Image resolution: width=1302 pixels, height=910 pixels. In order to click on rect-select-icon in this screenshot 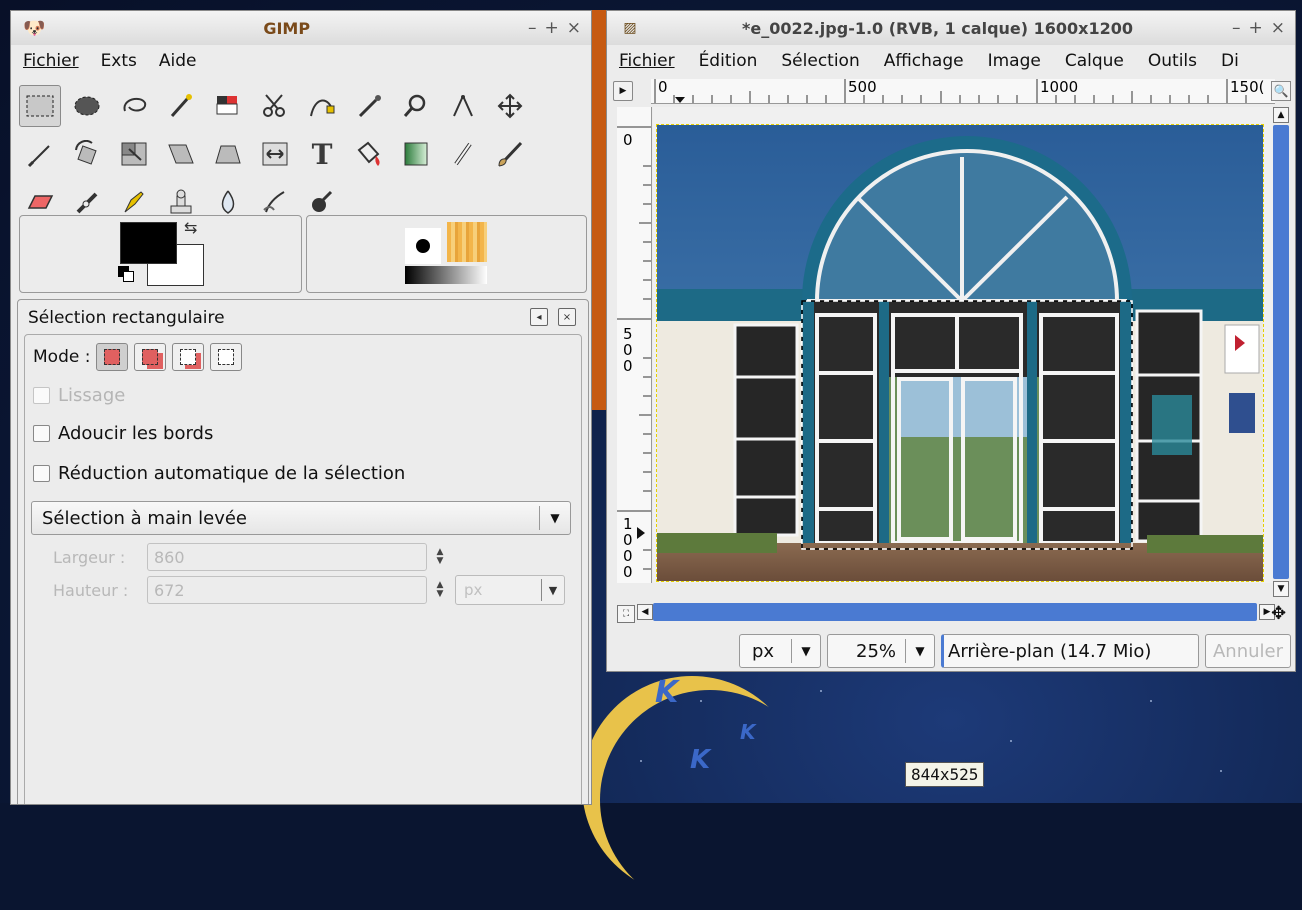, I will do `click(40, 106)`.